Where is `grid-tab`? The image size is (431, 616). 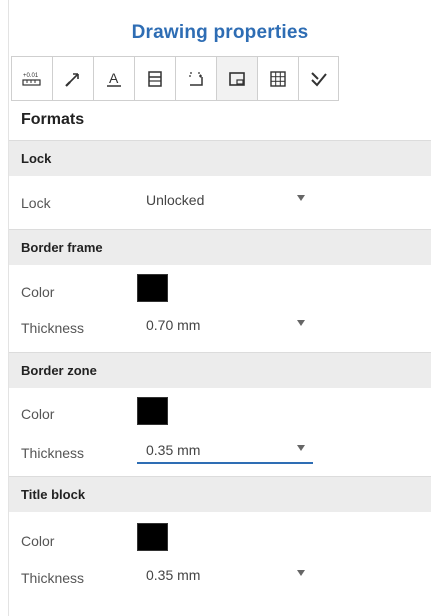
grid-tab is located at coordinates (277, 78).